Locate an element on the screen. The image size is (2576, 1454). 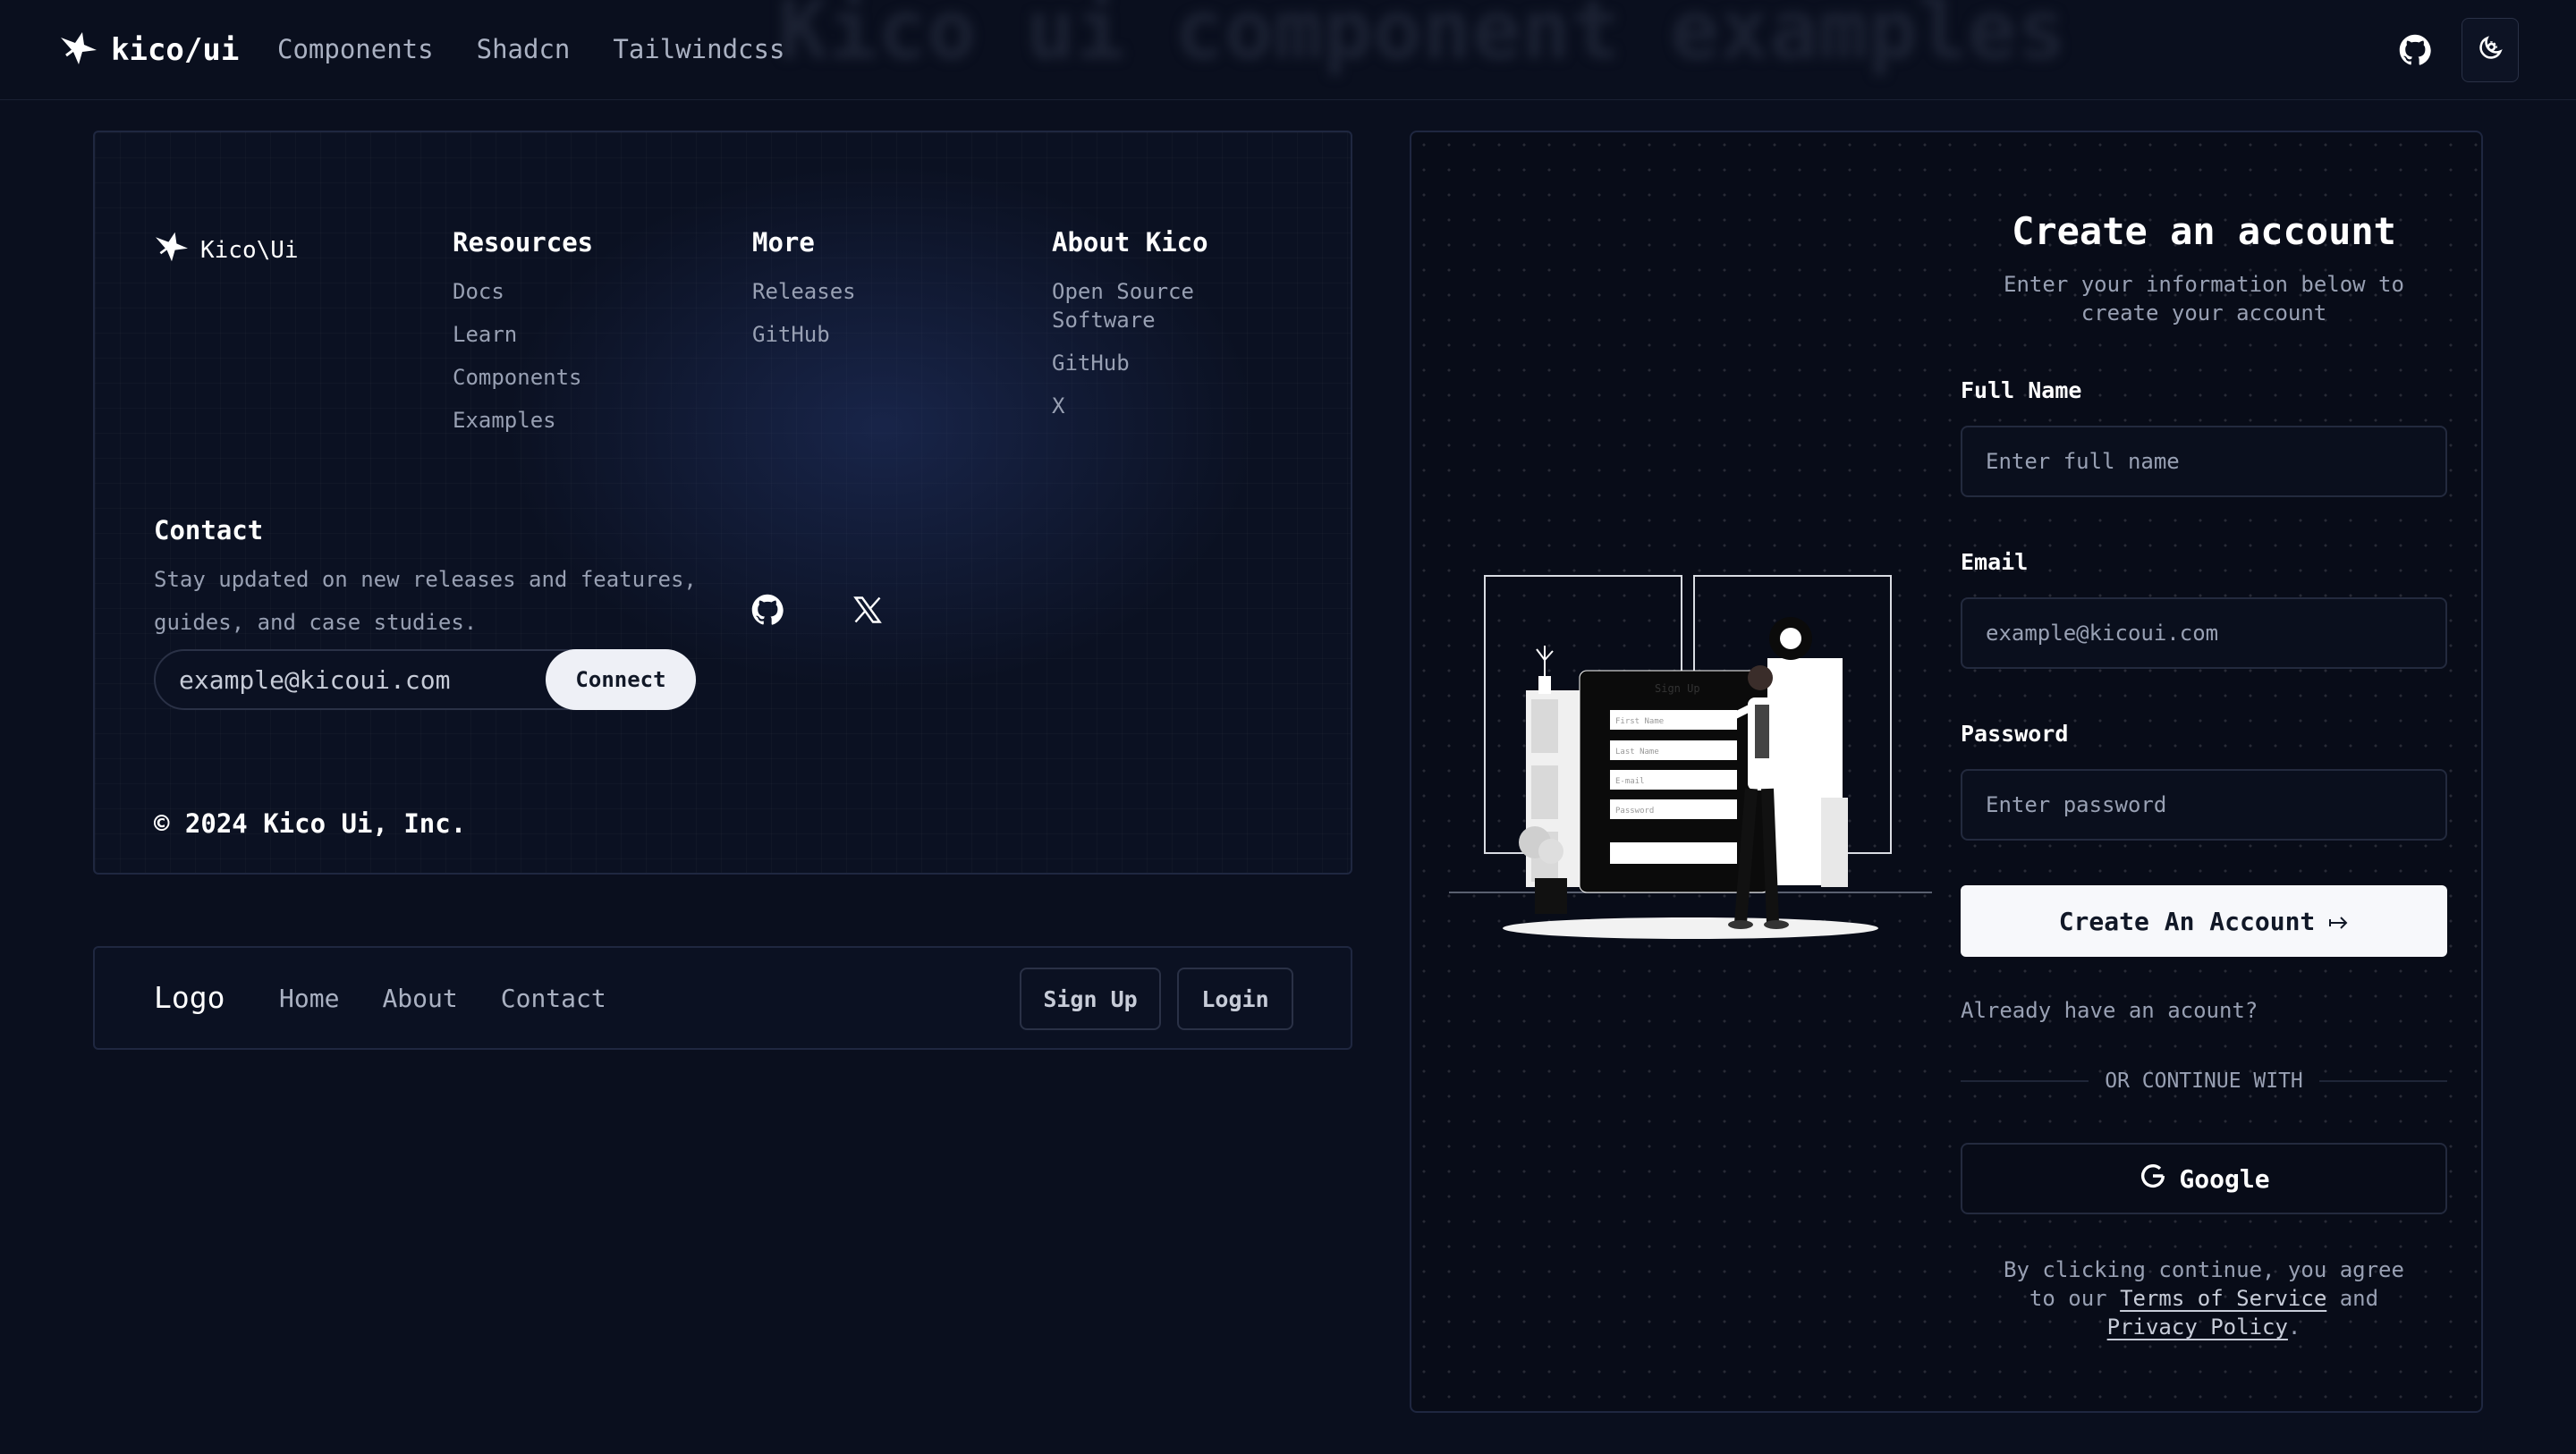
brand-link: kico/ui is located at coordinates (149, 50).